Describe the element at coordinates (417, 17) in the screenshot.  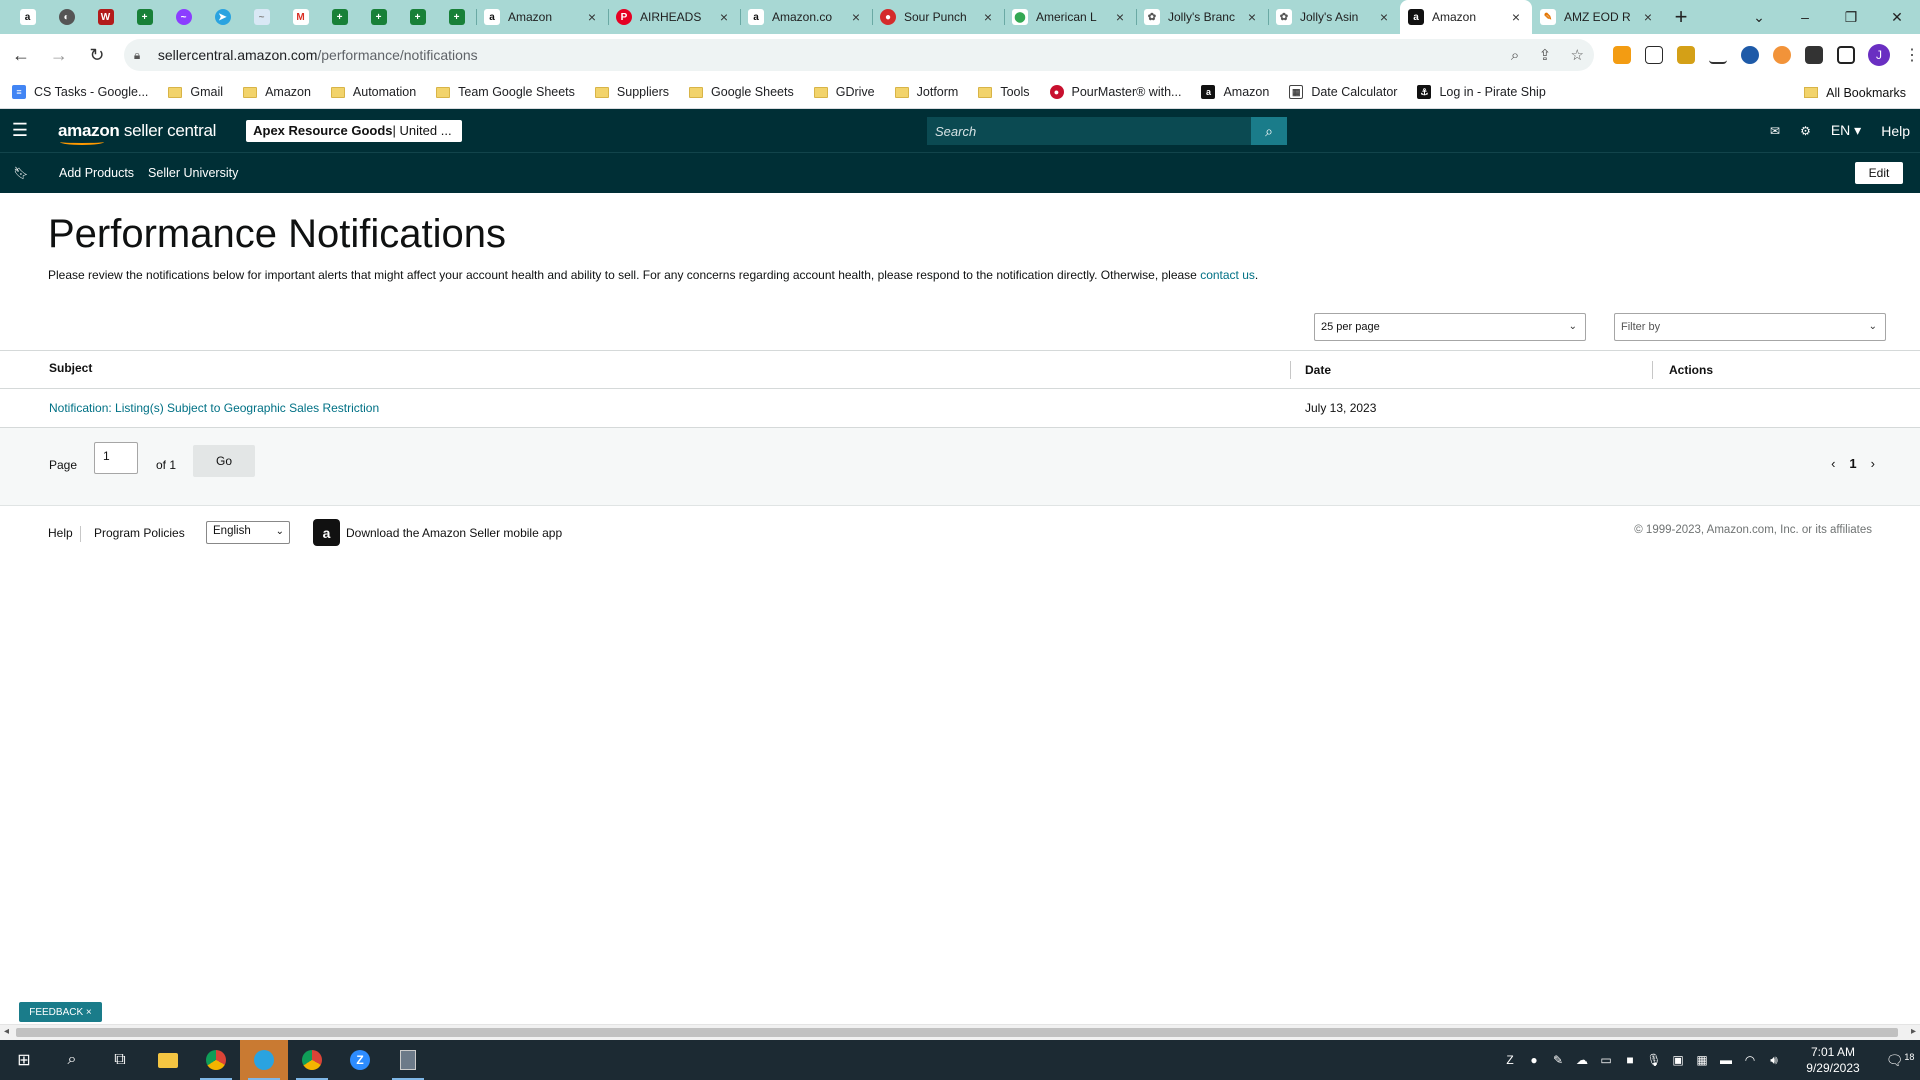
I see `pinned-tab-sheets-4: +` at that location.